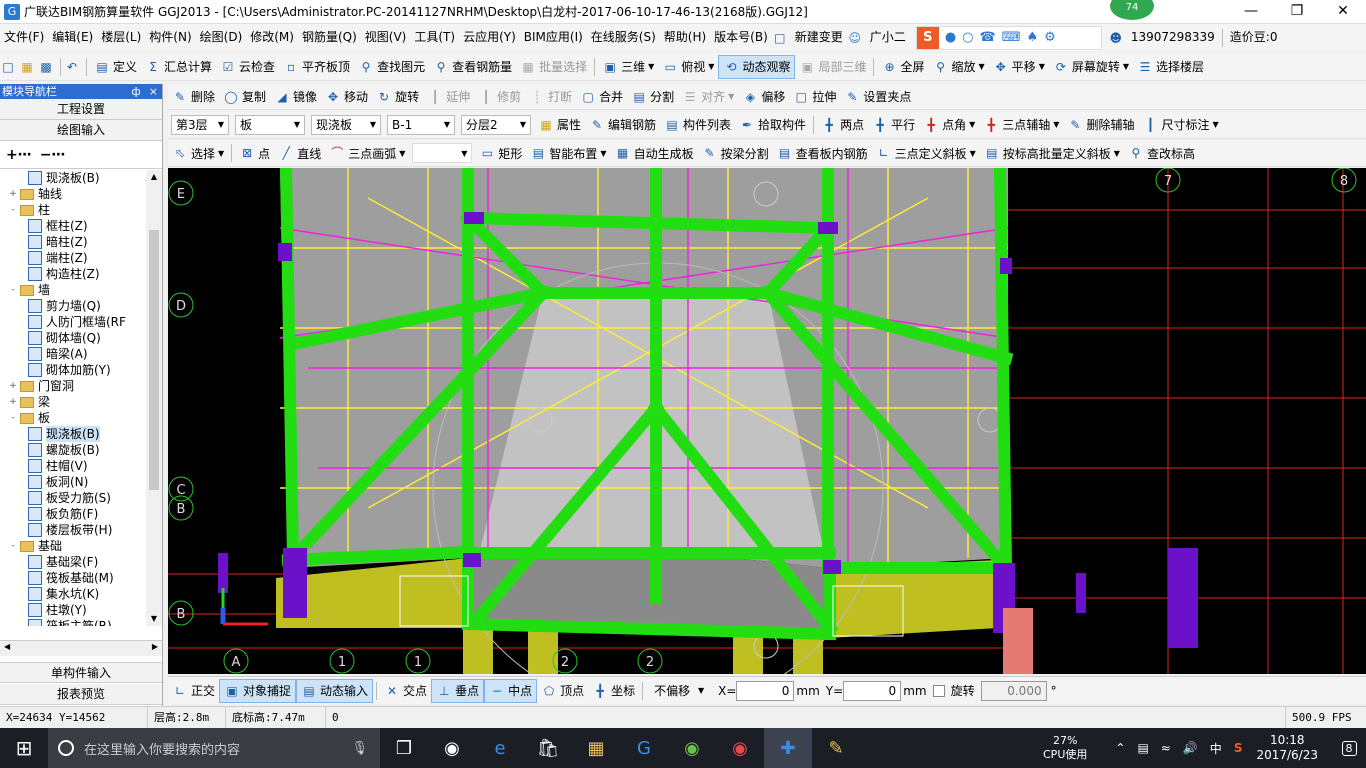 The height and width of the screenshot is (768, 1366). Describe the element at coordinates (1238, 748) in the screenshot. I see `sogou-tray-icon: S` at that location.